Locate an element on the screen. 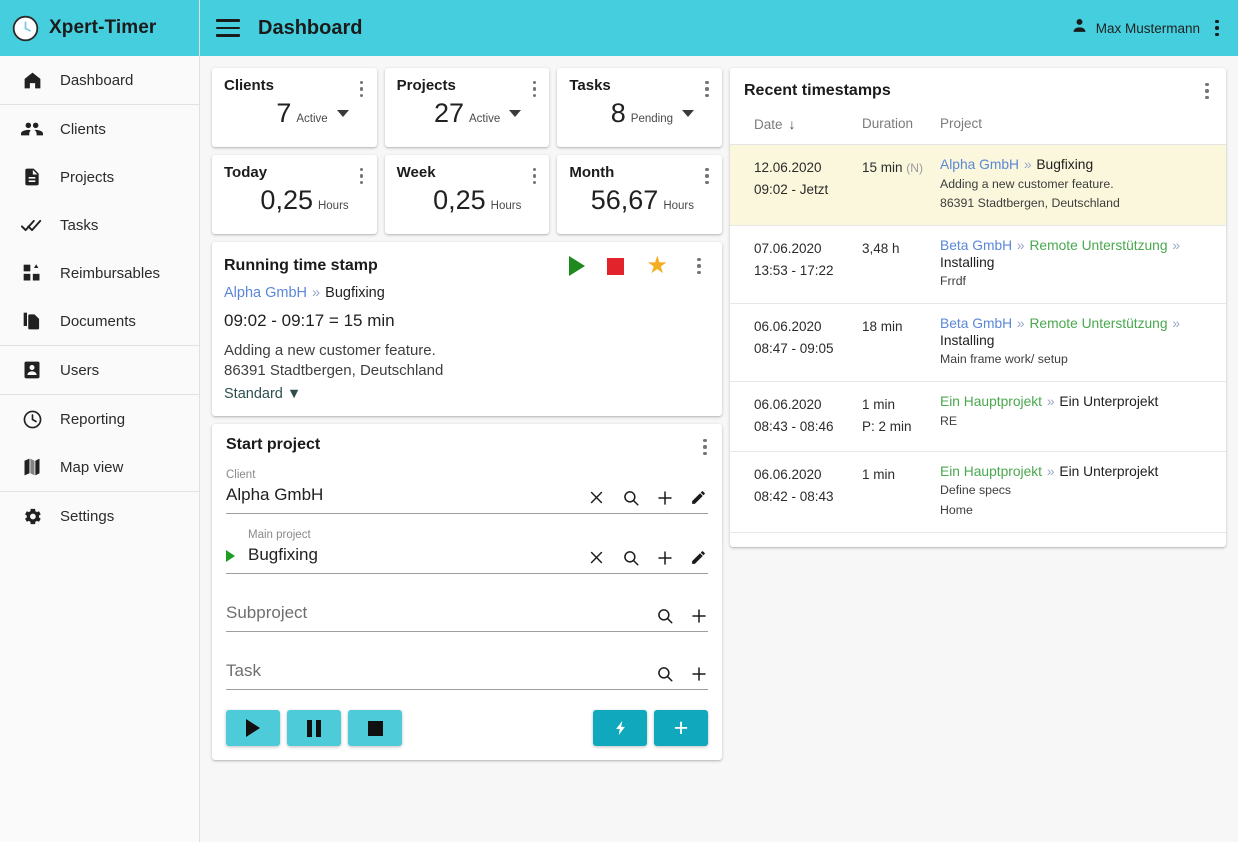  star-icon: ★ is located at coordinates (657, 266).